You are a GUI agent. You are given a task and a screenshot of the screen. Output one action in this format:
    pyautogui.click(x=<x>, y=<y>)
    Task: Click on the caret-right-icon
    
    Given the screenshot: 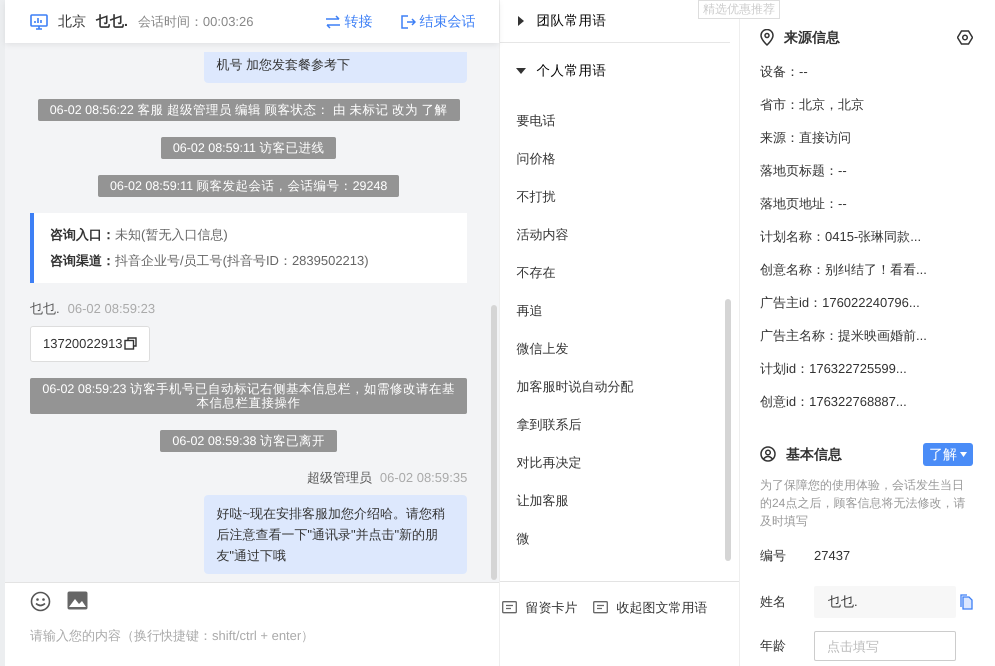 What is the action you would take?
    pyautogui.click(x=521, y=21)
    